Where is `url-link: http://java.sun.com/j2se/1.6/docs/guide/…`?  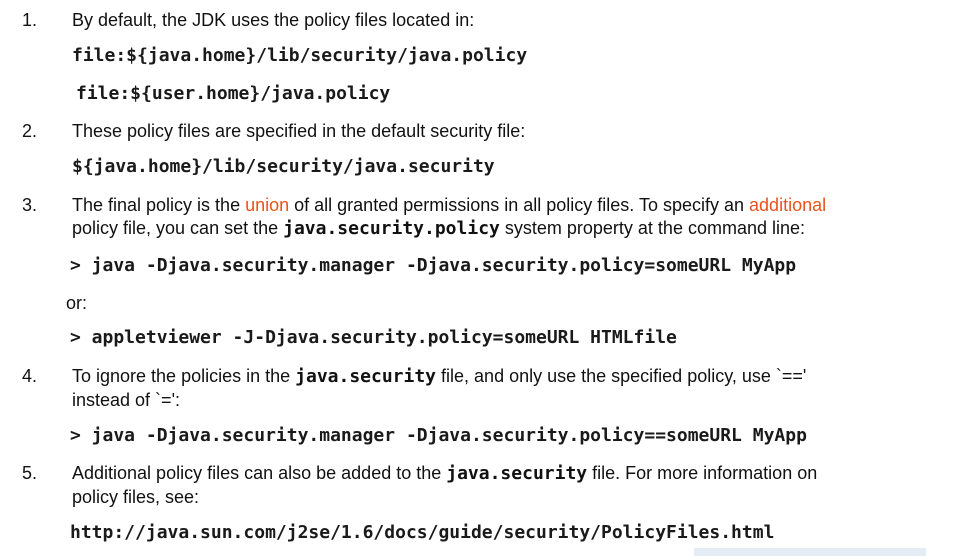 url-link: http://java.sun.com/j2se/1.6/docs/guide/… is located at coordinates (422, 532).